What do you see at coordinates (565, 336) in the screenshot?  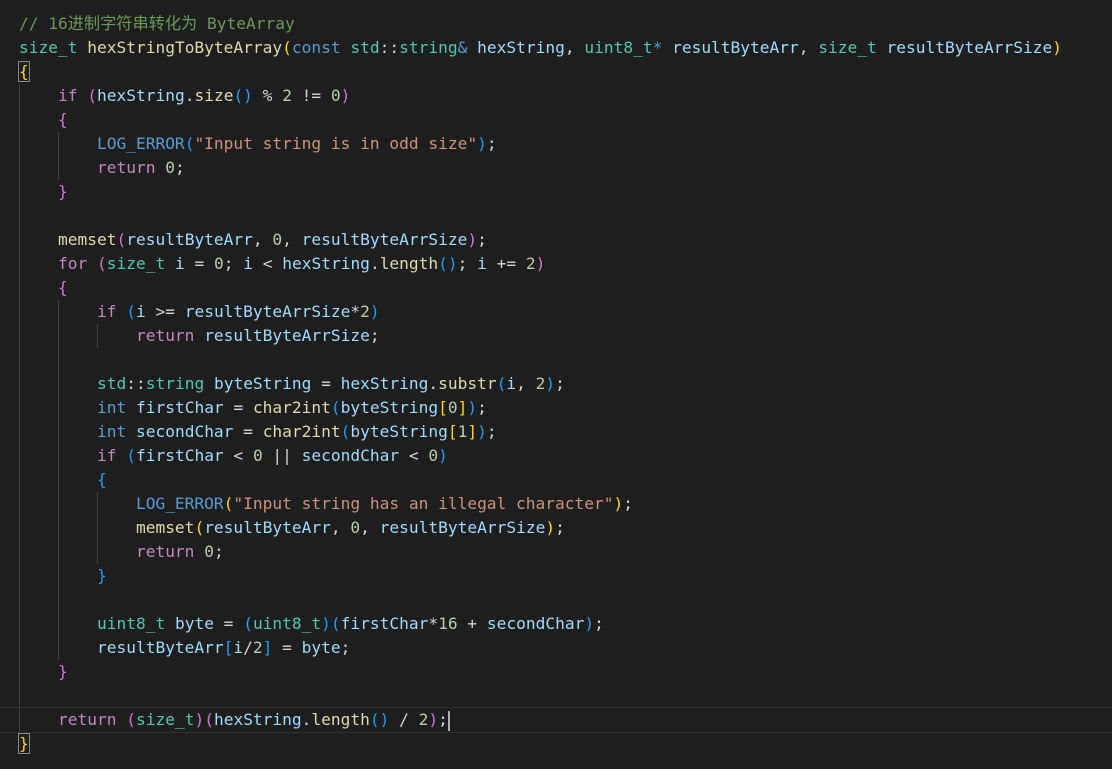 I see `code-line: return resultByteArrSize;` at bounding box center [565, 336].